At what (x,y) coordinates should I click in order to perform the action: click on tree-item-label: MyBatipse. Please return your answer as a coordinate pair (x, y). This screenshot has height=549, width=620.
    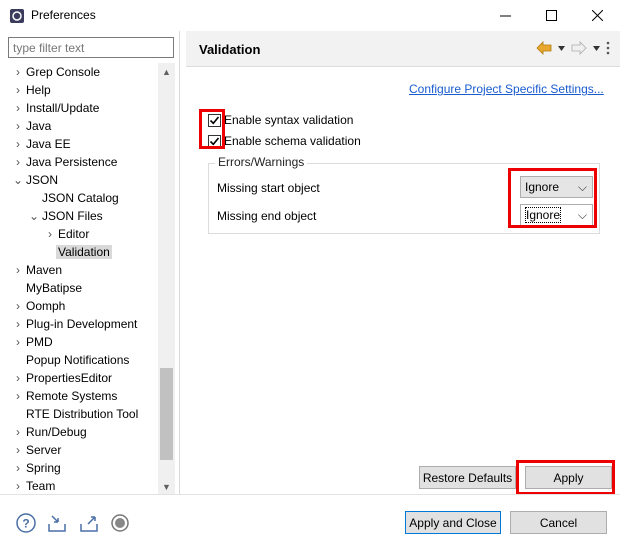
    Looking at the image, I should click on (54, 288).